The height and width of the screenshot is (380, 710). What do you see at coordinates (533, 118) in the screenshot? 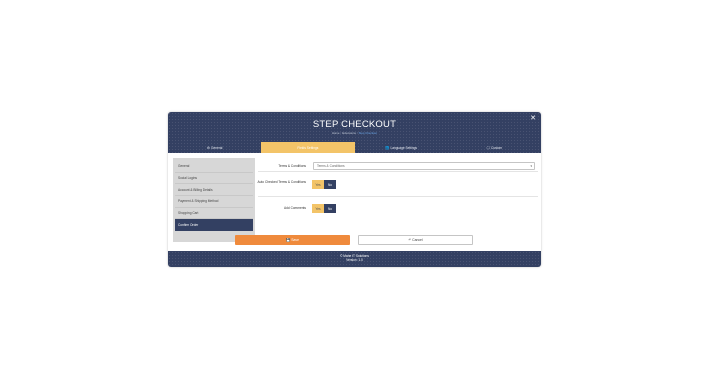
I see `expand-arrows-icon: ✕` at bounding box center [533, 118].